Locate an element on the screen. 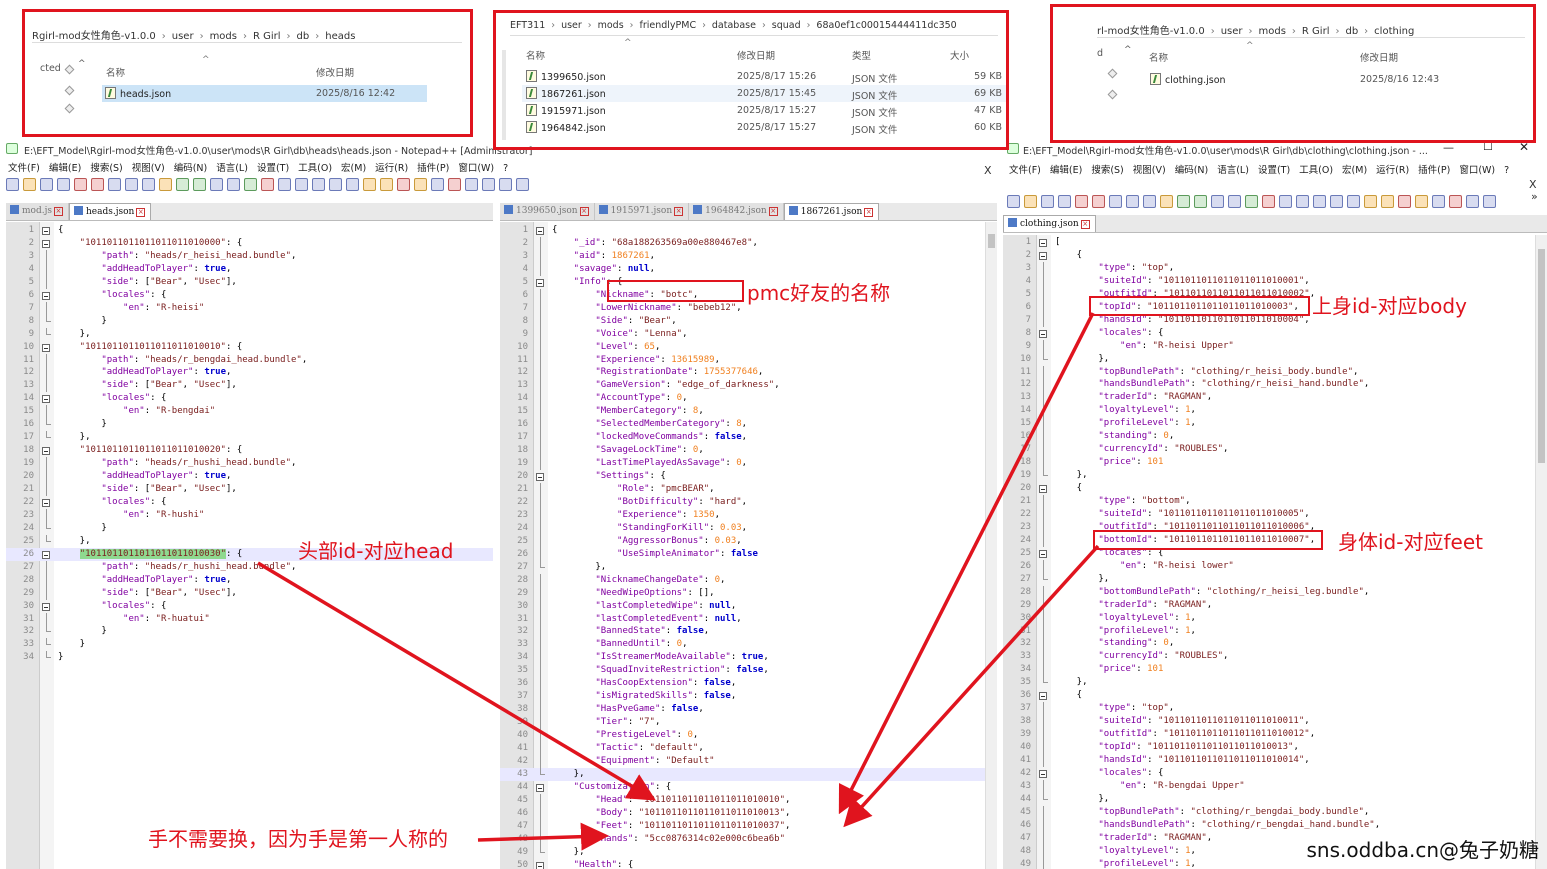  arrow-head-to-customization is located at coordinates (457, 681).